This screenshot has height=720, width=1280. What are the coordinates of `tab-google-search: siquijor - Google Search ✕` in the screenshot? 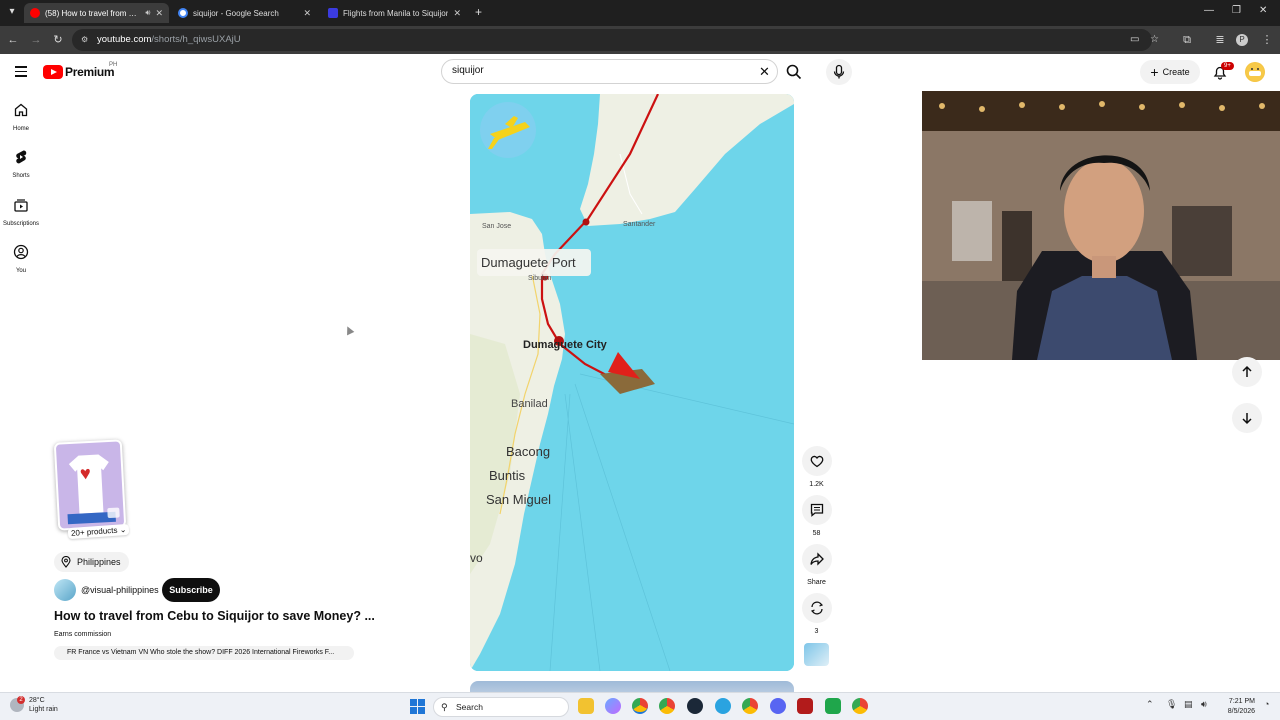 It's located at (244, 13).